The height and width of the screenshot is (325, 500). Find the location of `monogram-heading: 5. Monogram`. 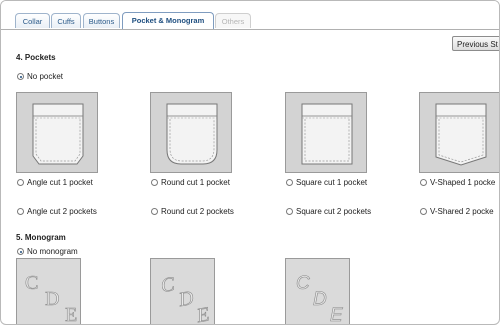

monogram-heading: 5. Monogram is located at coordinates (41, 237).